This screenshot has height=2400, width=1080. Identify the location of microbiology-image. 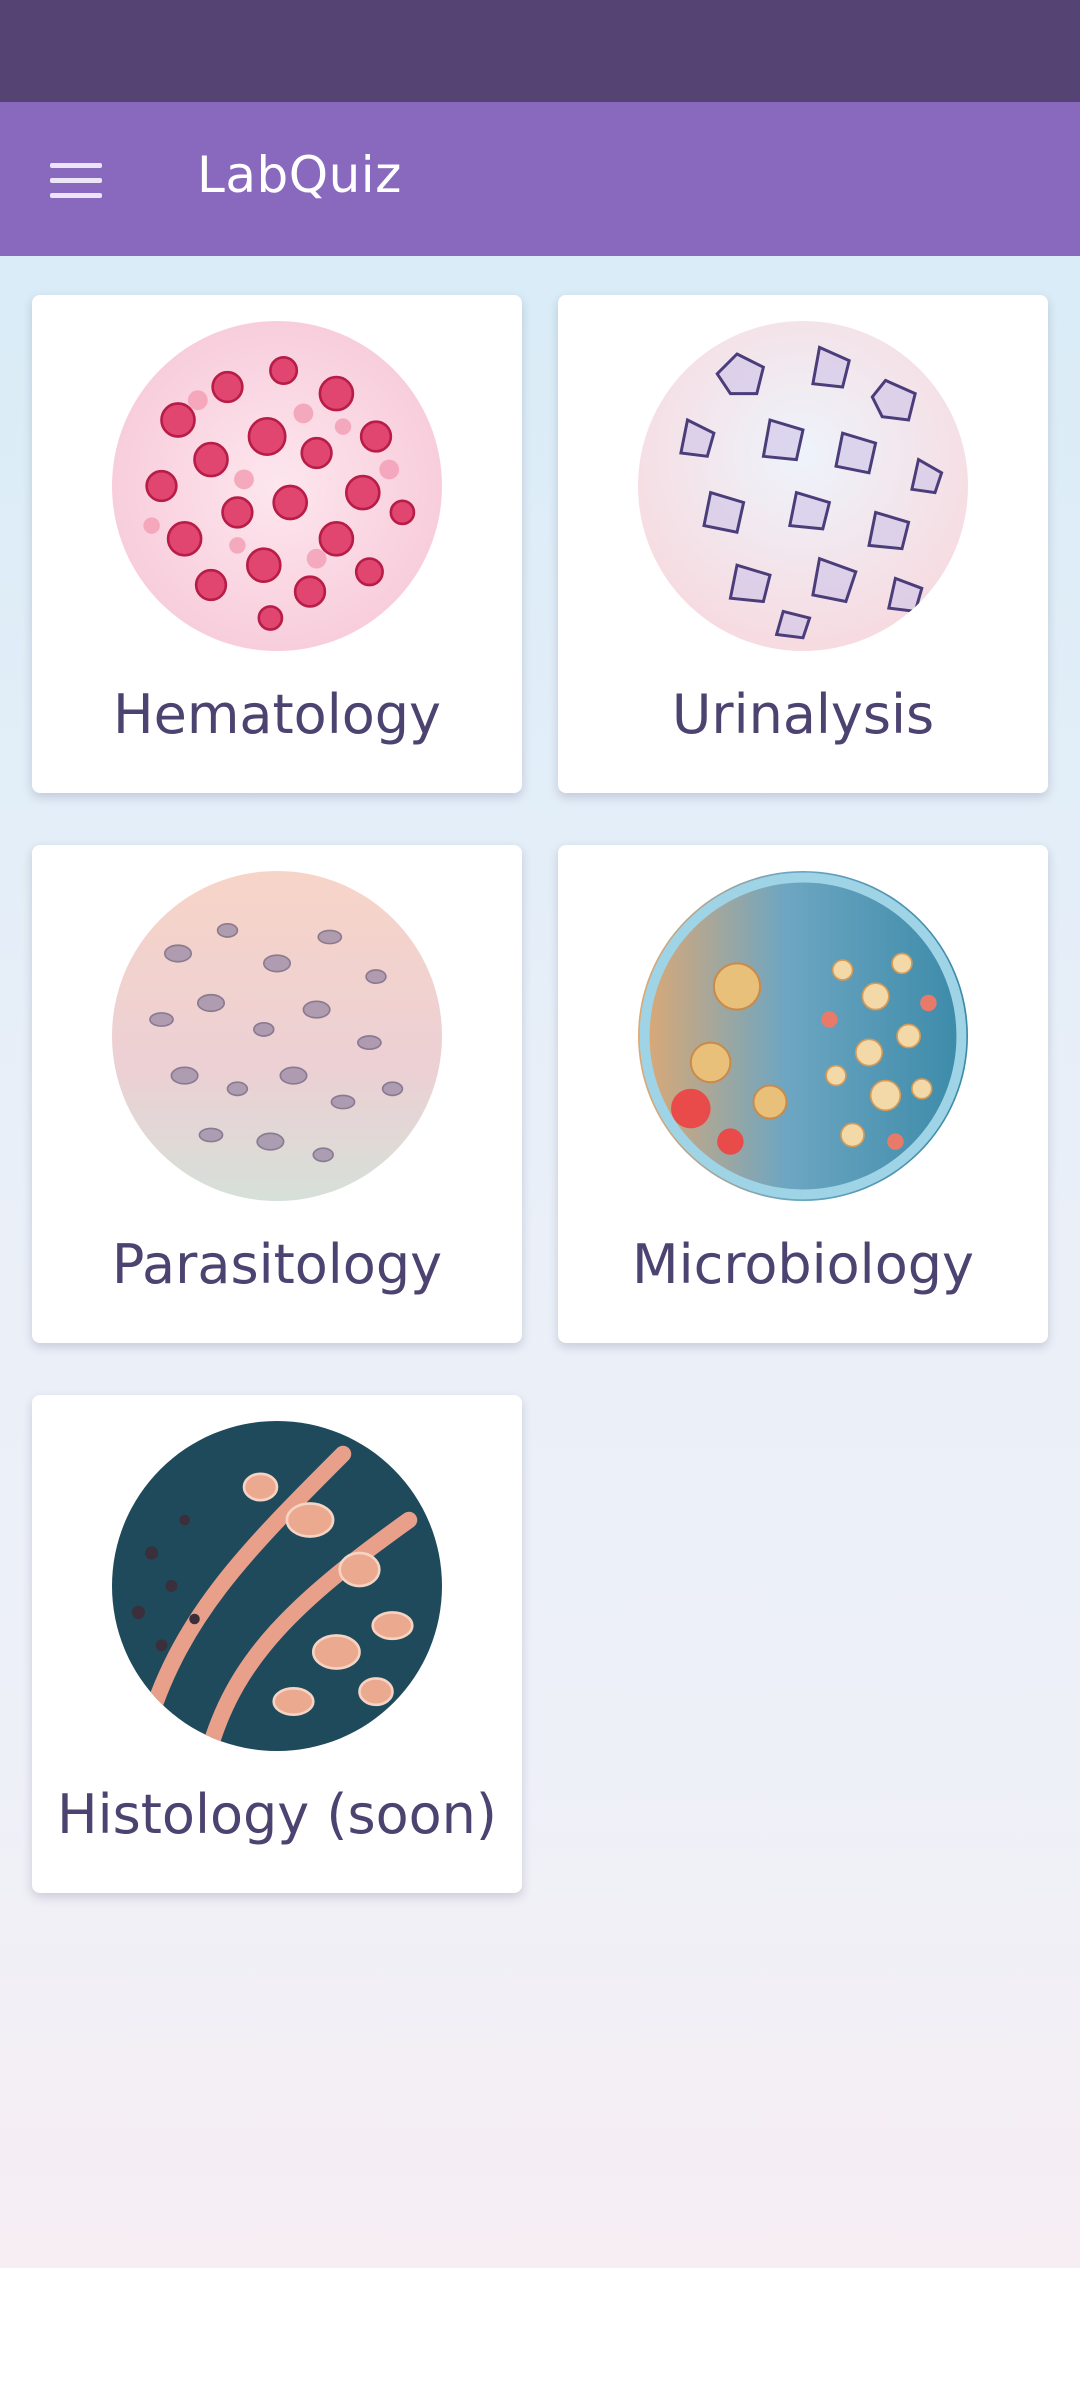
(803, 1036).